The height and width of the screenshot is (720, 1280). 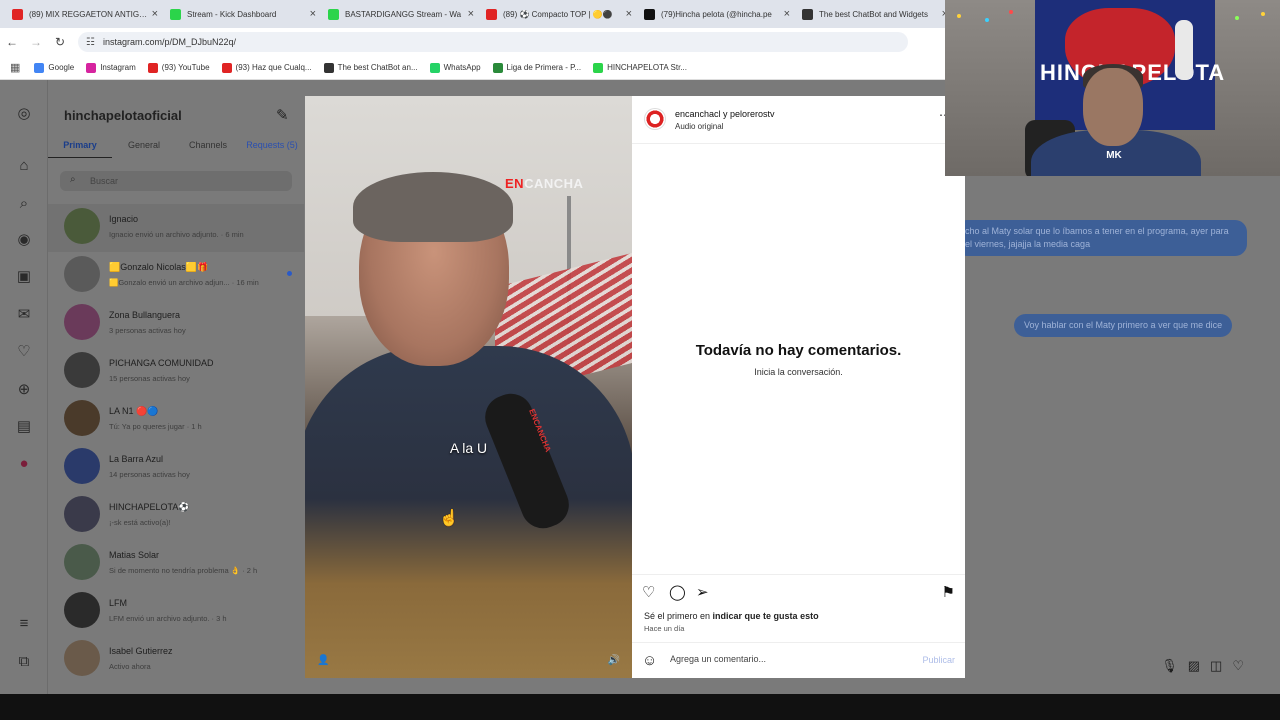 What do you see at coordinates (554, 183) in the screenshot?
I see `logo-cancha: CANCHA` at bounding box center [554, 183].